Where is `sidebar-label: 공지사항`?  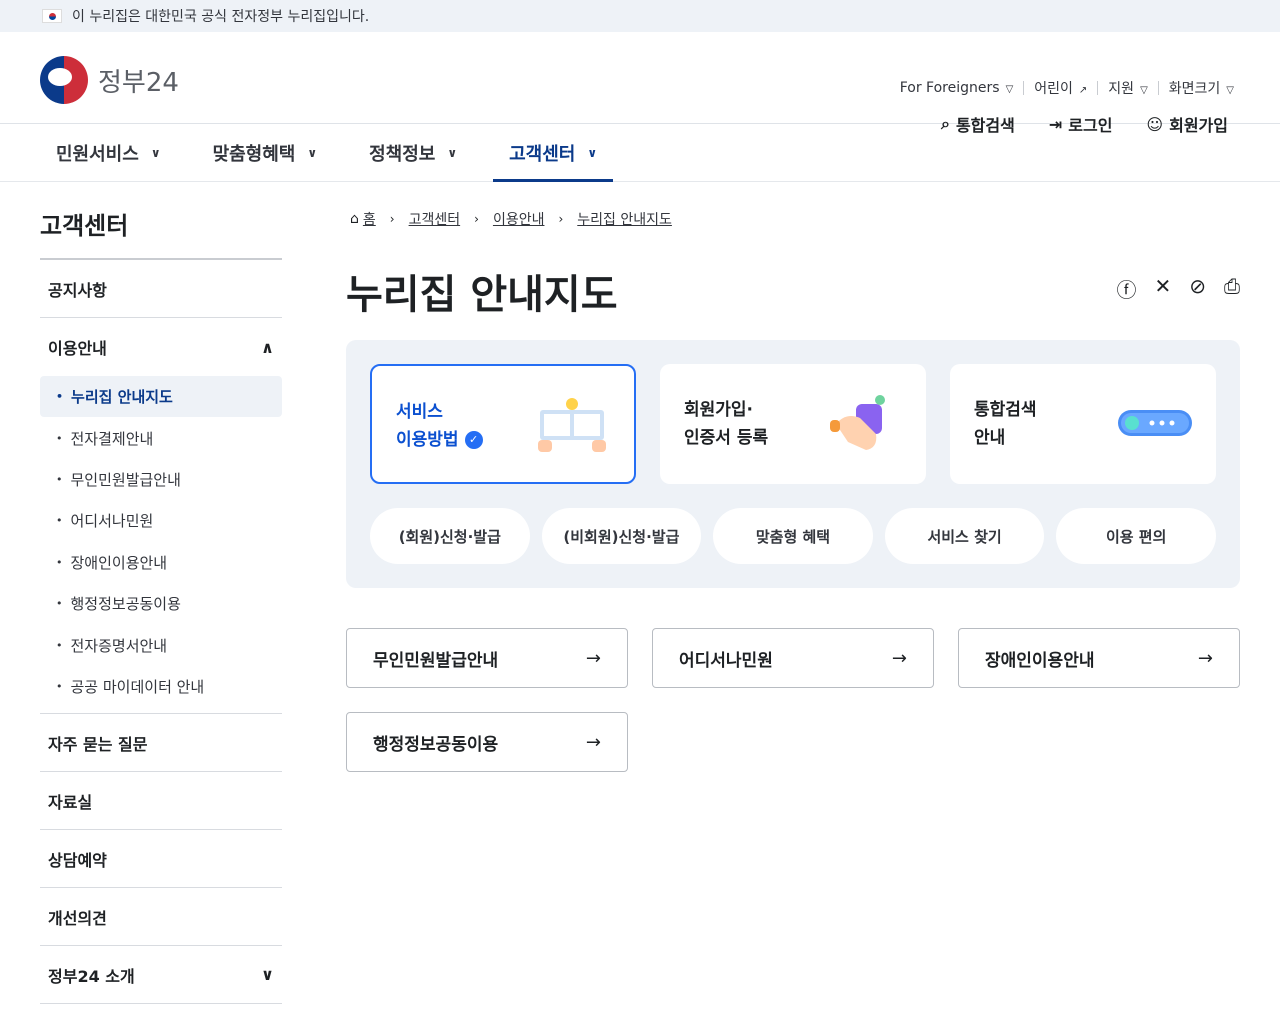 sidebar-label: 공지사항 is located at coordinates (77, 290).